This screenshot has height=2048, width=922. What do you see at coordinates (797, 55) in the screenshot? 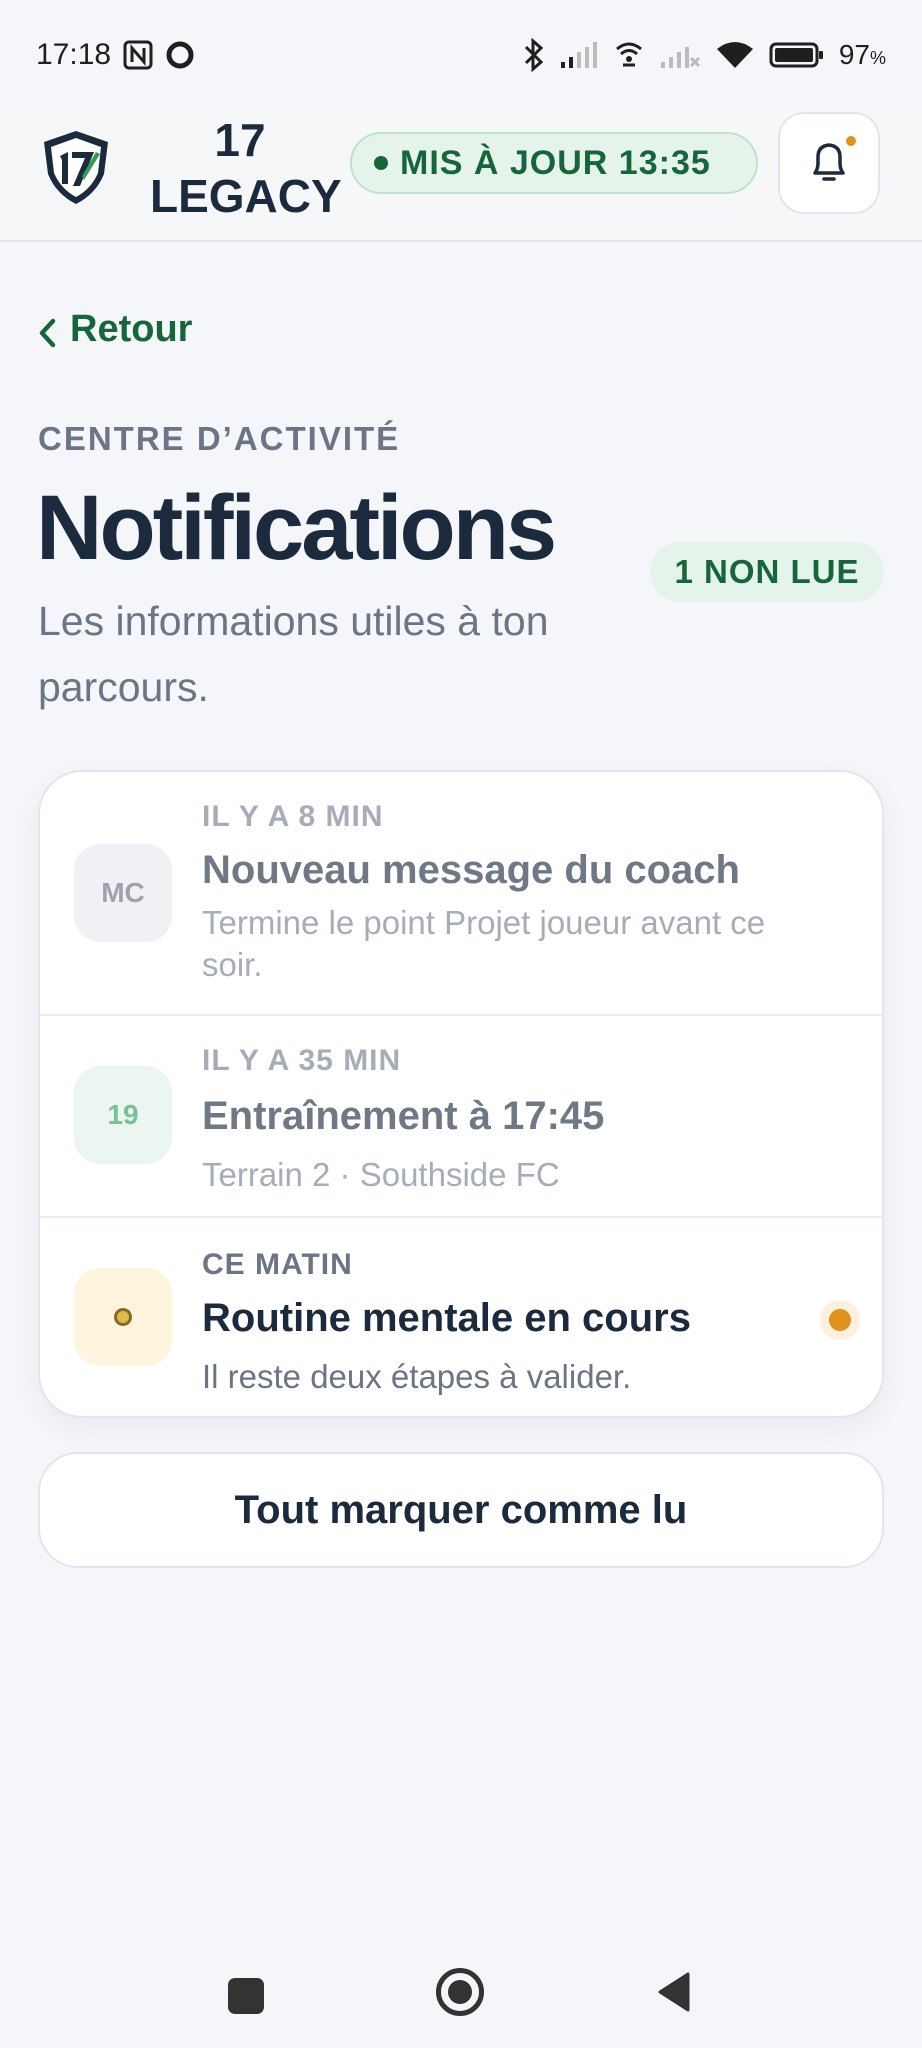
I see `battery-icon` at bounding box center [797, 55].